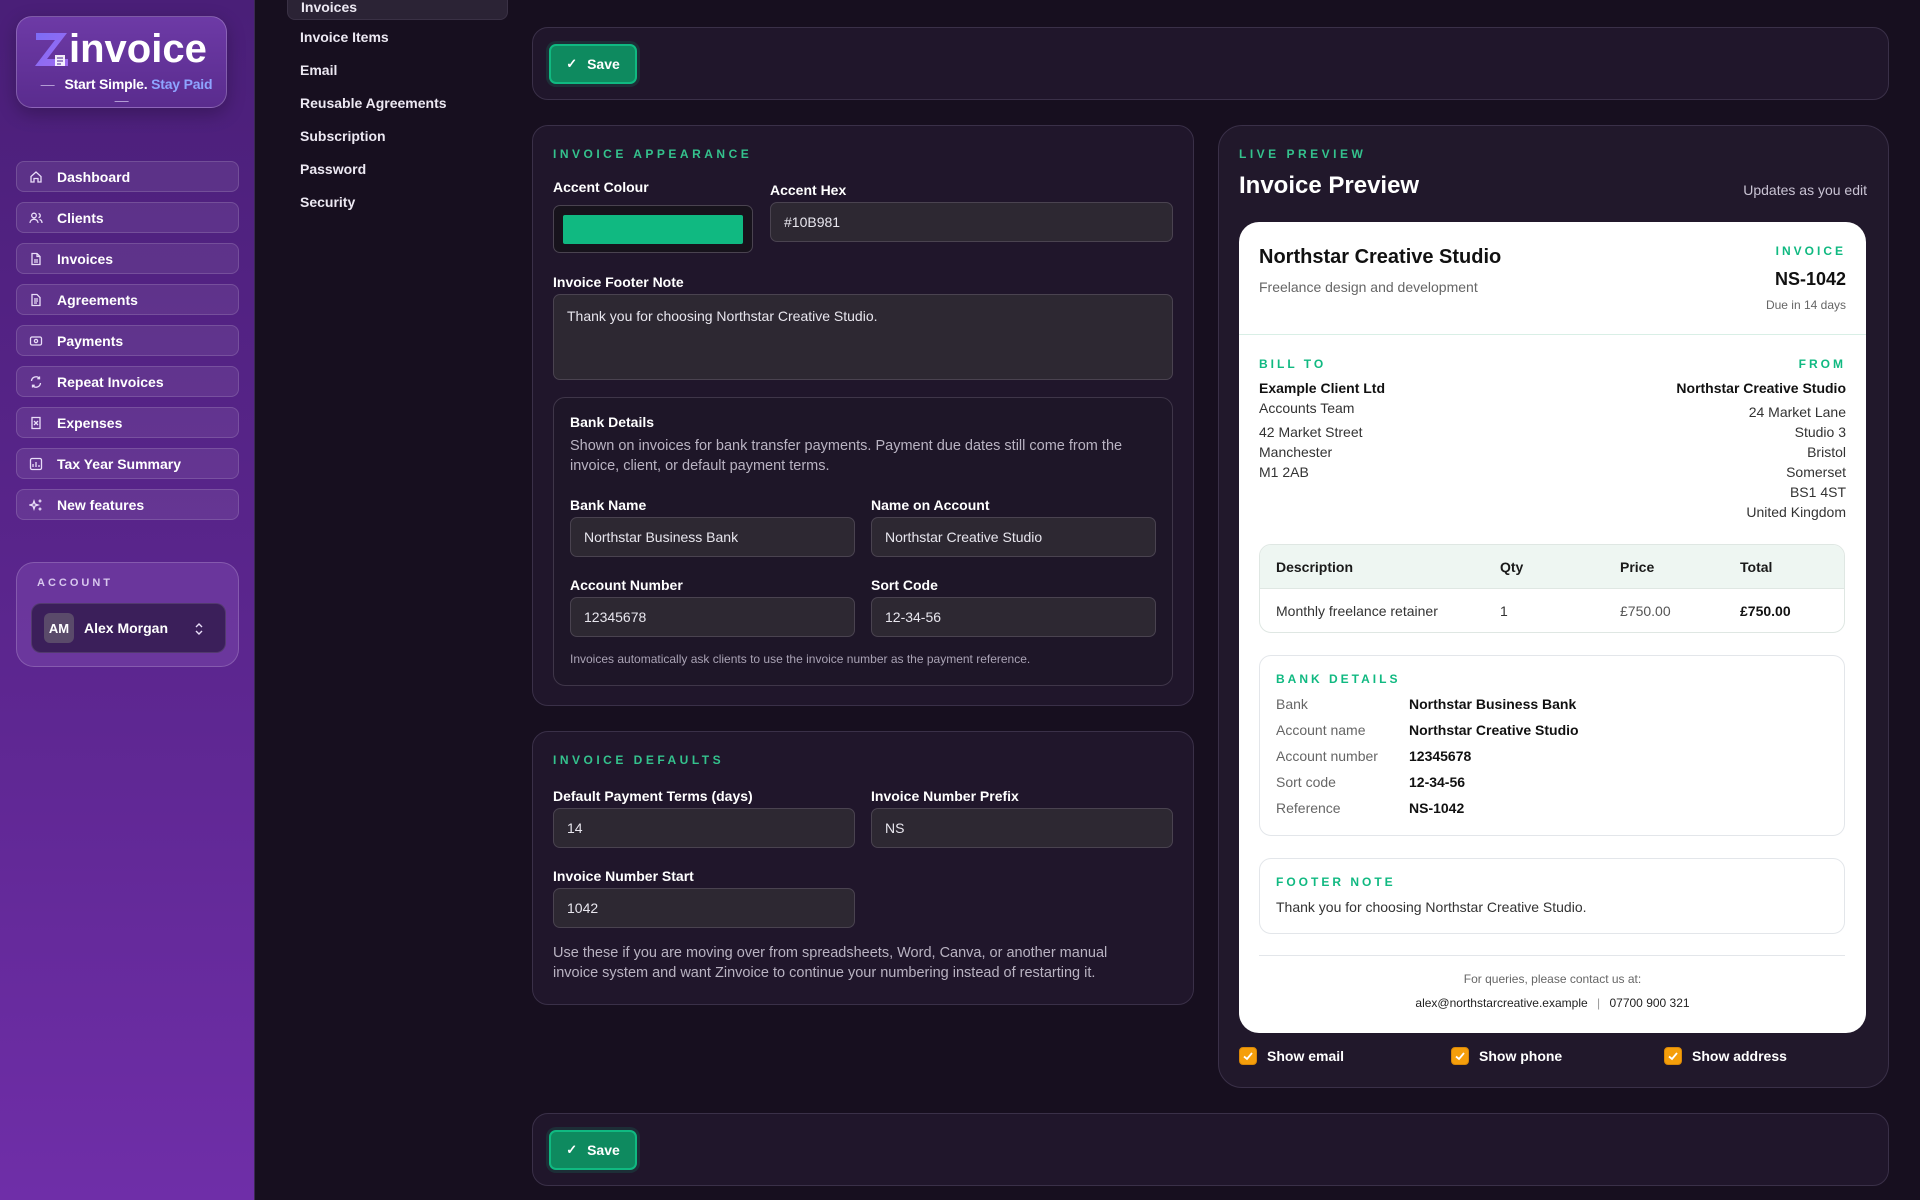 The width and height of the screenshot is (1920, 1200). What do you see at coordinates (1761, 388) in the screenshot?
I see `from-line: Northstar Creative Studio` at bounding box center [1761, 388].